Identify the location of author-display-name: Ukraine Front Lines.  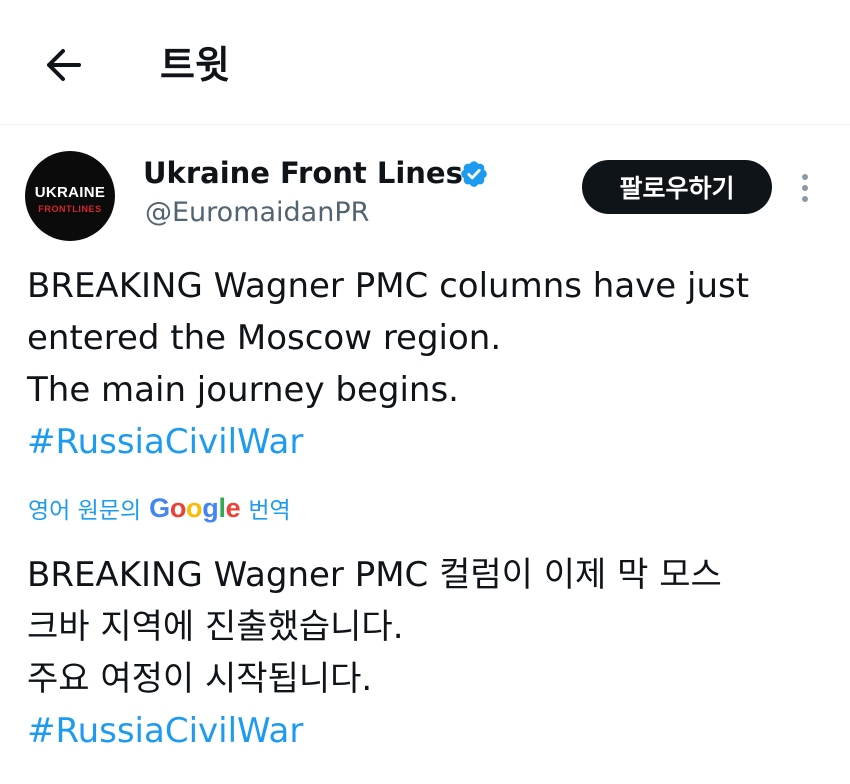
(303, 173).